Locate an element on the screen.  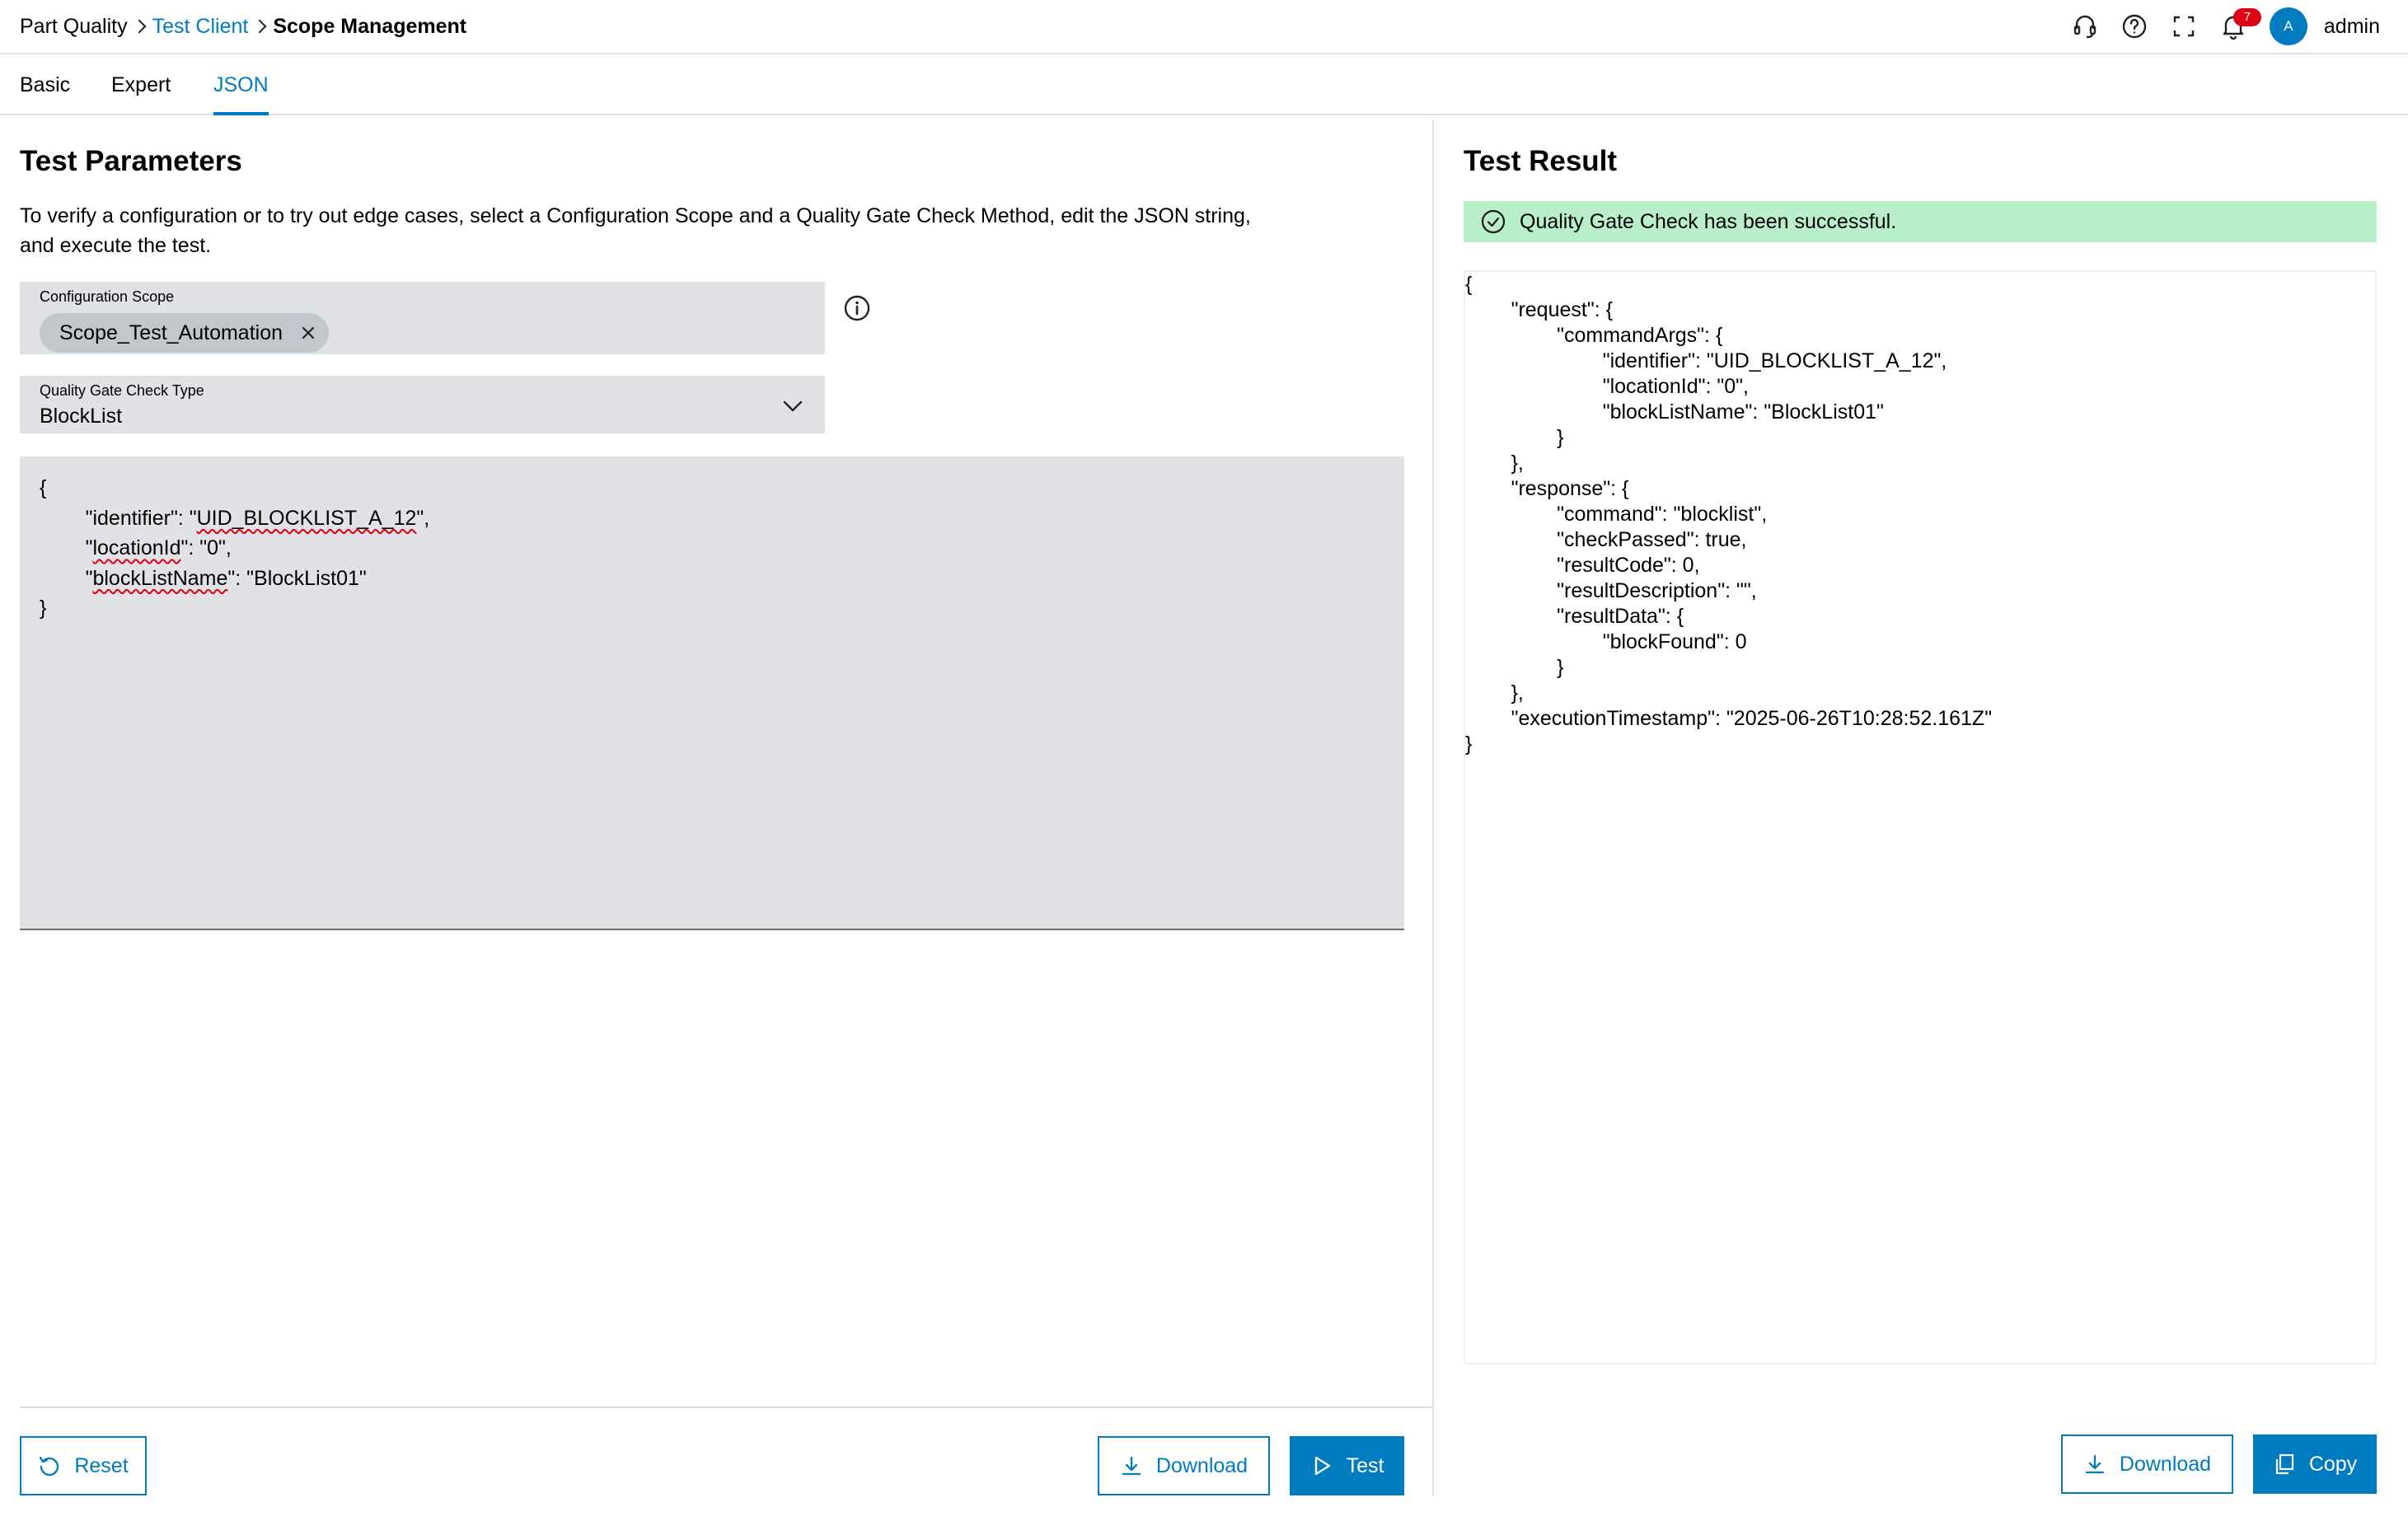
reset-icon is located at coordinates (50, 1466).